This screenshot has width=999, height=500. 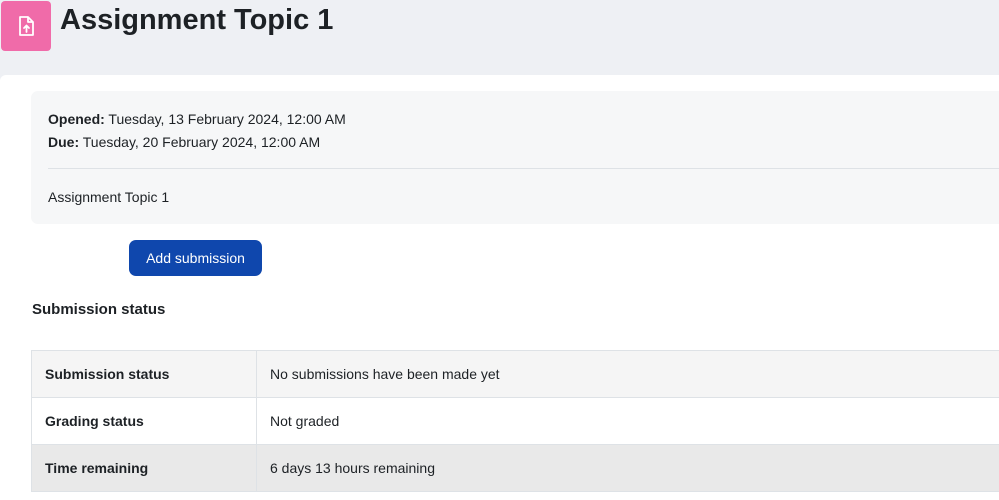 I want to click on file-upload-icon, so click(x=26, y=26).